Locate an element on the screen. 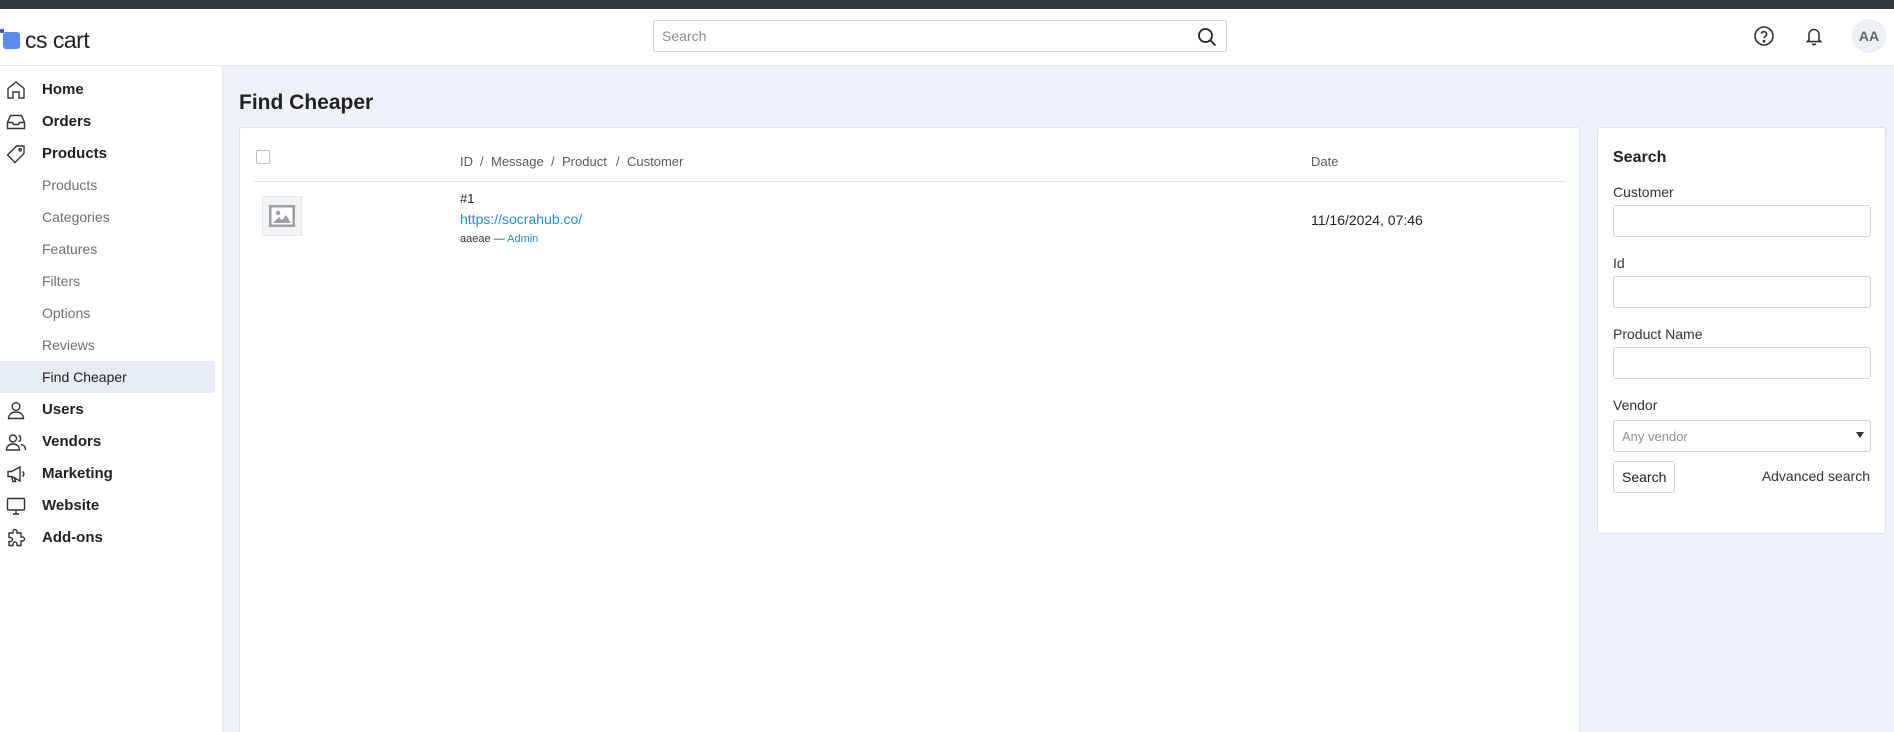  sidebar-item-label: Home is located at coordinates (63, 89).